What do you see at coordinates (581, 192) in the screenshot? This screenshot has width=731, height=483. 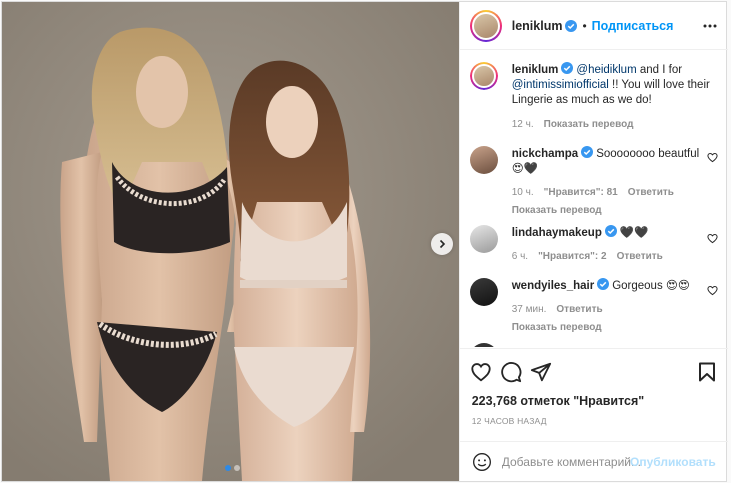 I see `comment-likes: "Нравится": 81` at bounding box center [581, 192].